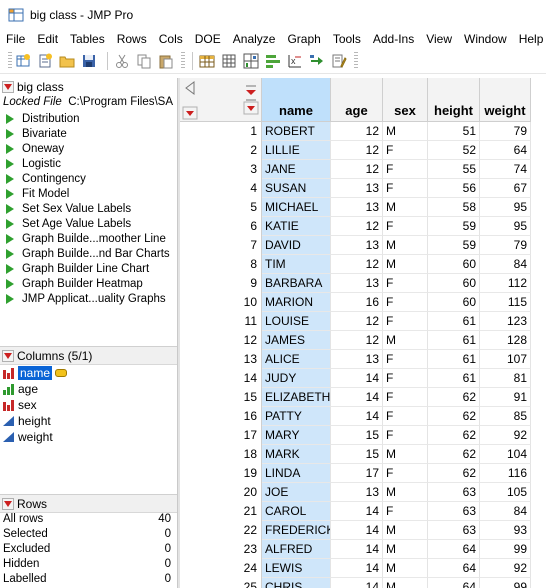  Describe the element at coordinates (505, 530) in the screenshot. I see `table-cell-weight: 93` at that location.